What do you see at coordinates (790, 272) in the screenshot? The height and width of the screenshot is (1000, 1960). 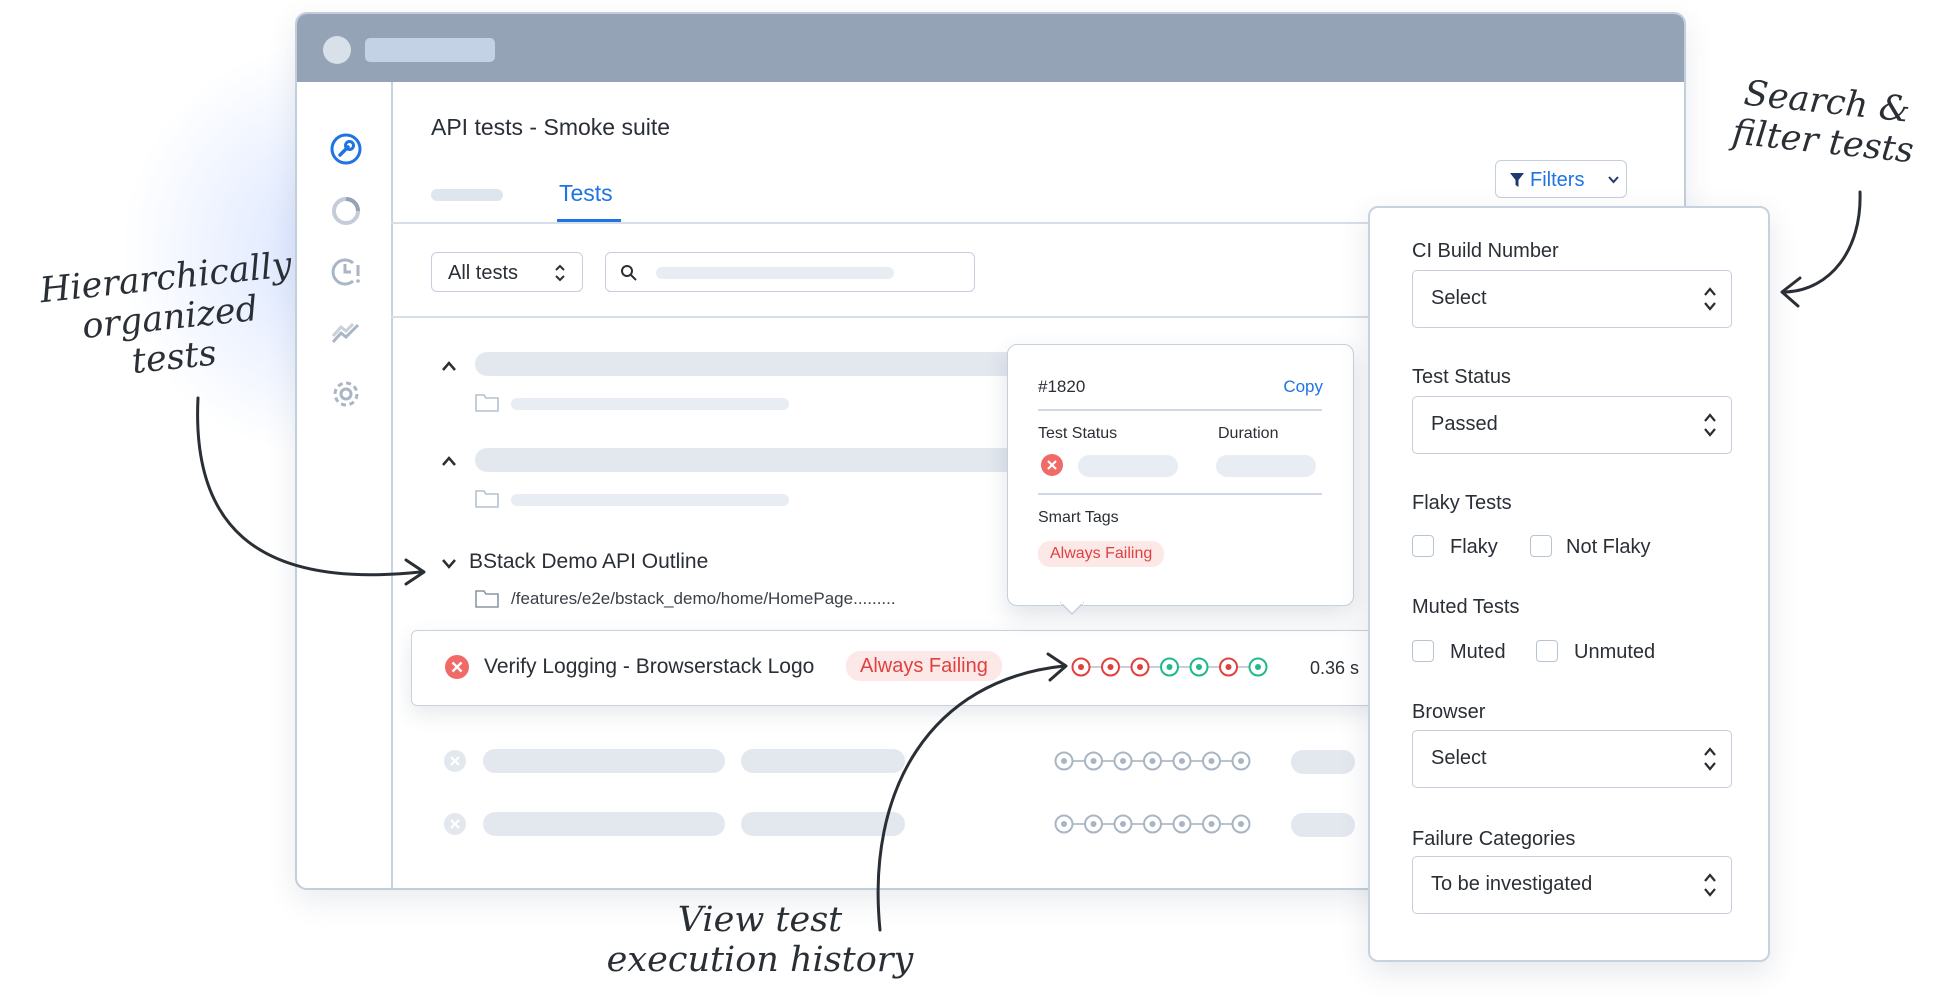 I see `search-input` at bounding box center [790, 272].